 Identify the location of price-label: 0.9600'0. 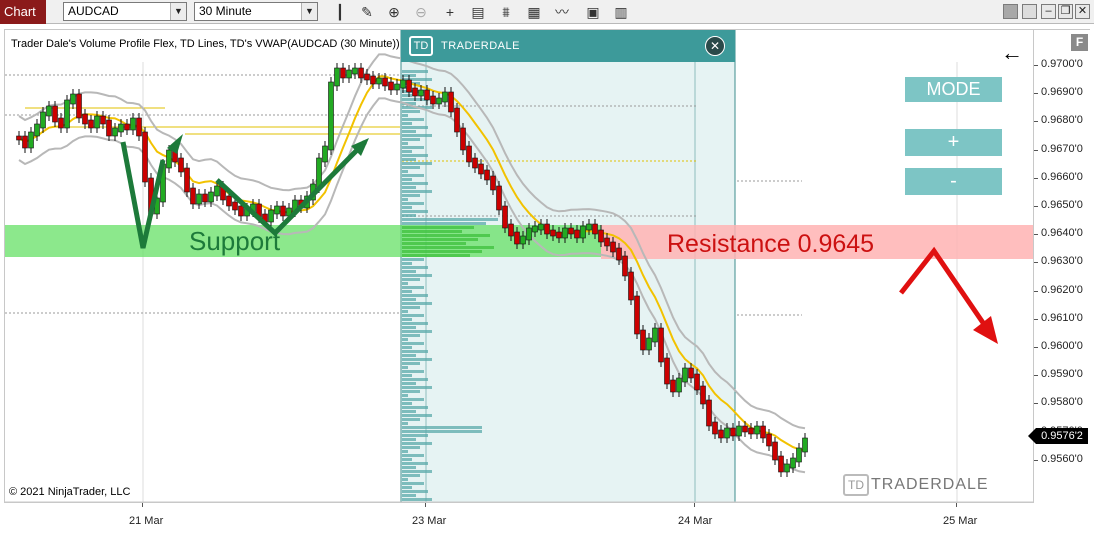
(1062, 346).